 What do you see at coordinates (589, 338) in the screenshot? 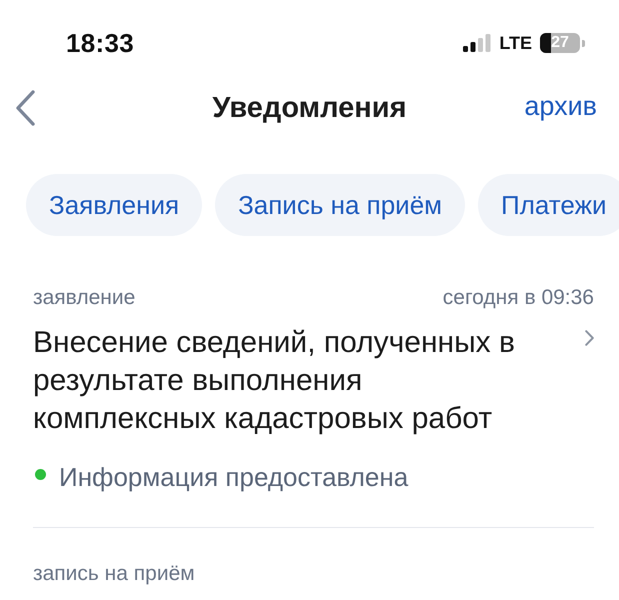
I see `chevron-right-icon` at bounding box center [589, 338].